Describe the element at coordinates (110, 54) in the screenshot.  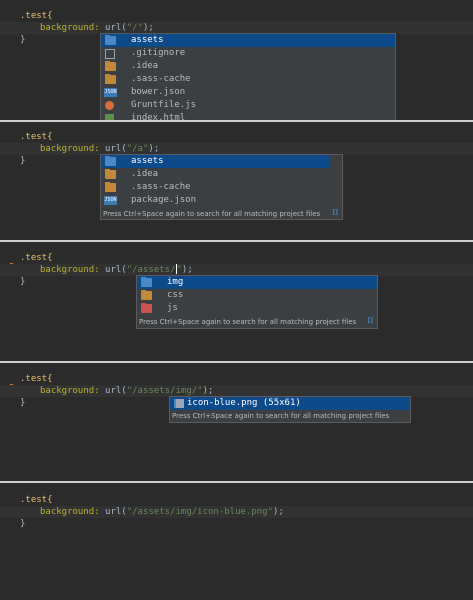
I see `file-icon` at that location.